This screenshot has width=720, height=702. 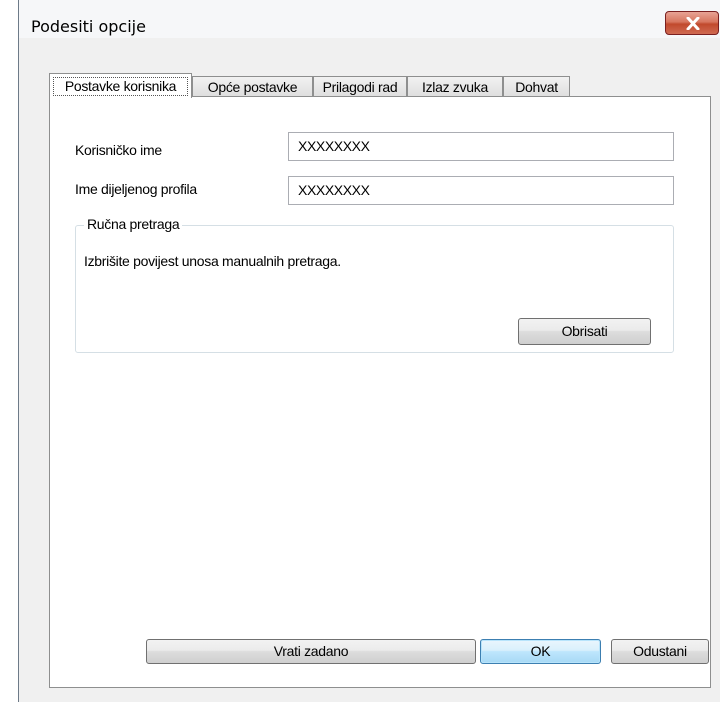 I want to click on title-bar: Podesiti opcije, so click(x=369, y=19).